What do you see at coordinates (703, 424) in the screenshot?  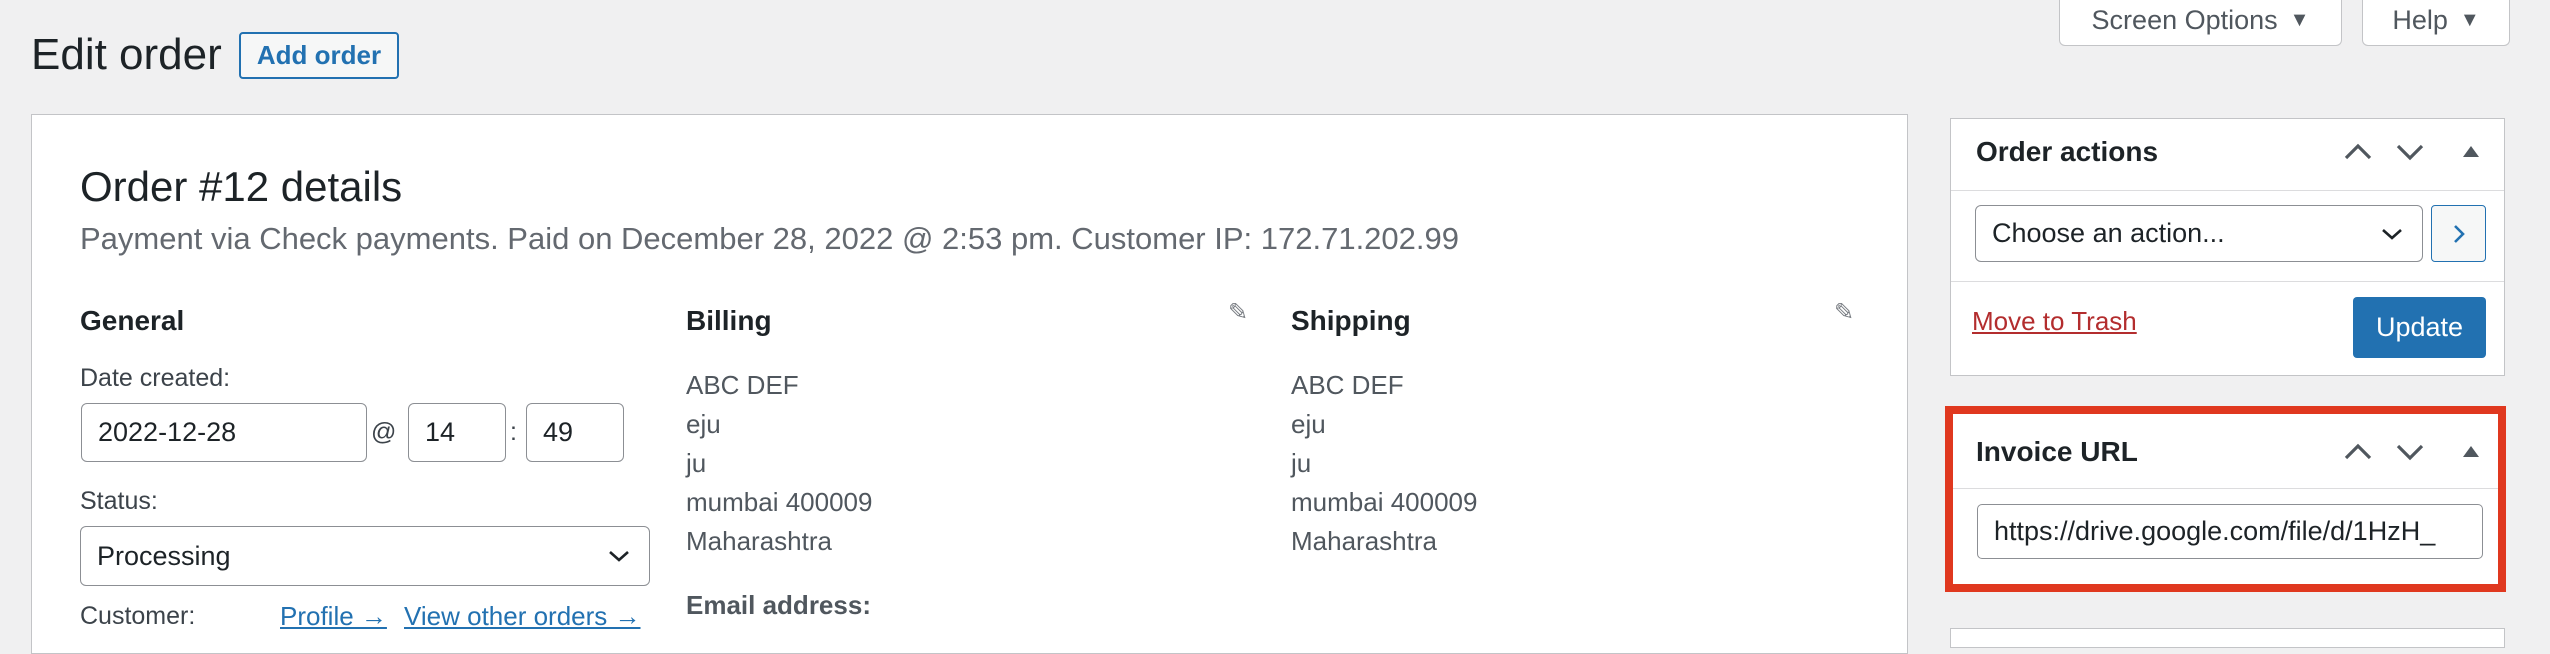 I see `billing-line: eju` at bounding box center [703, 424].